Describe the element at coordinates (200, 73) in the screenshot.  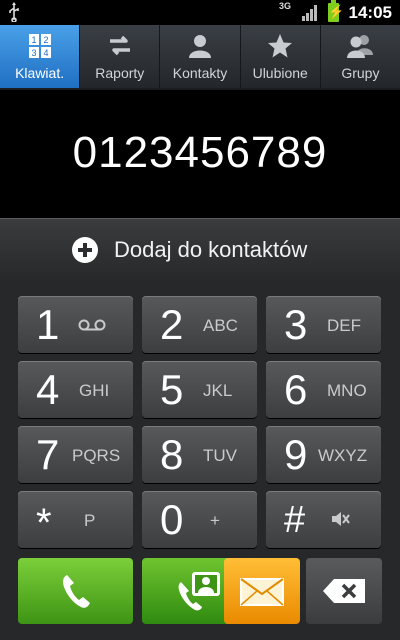
I see `tab-label: Kontakty` at that location.